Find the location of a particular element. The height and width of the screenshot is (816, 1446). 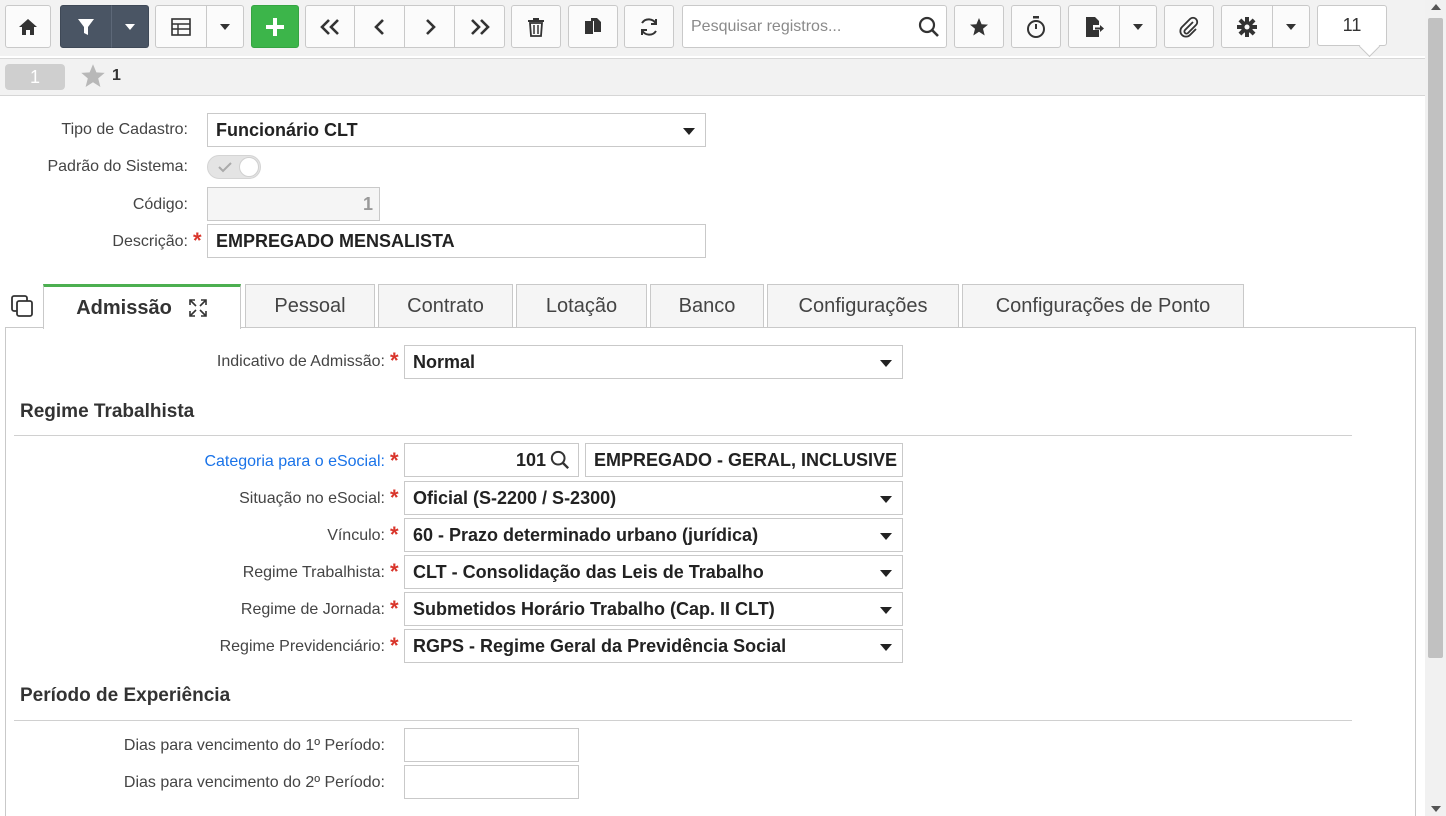

next-icon is located at coordinates (430, 26).